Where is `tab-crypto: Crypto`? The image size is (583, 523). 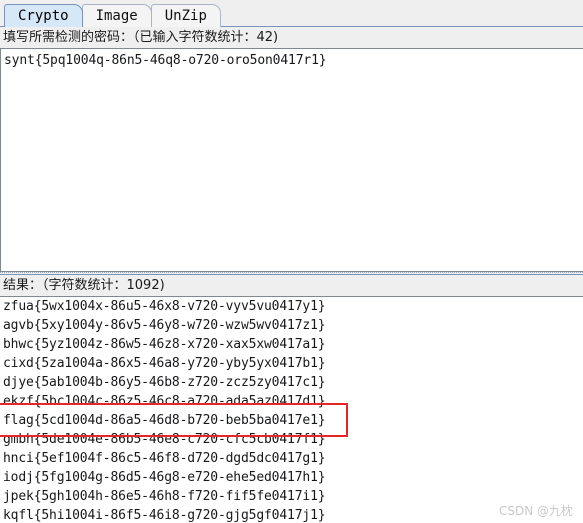 tab-crypto: Crypto is located at coordinates (43, 15).